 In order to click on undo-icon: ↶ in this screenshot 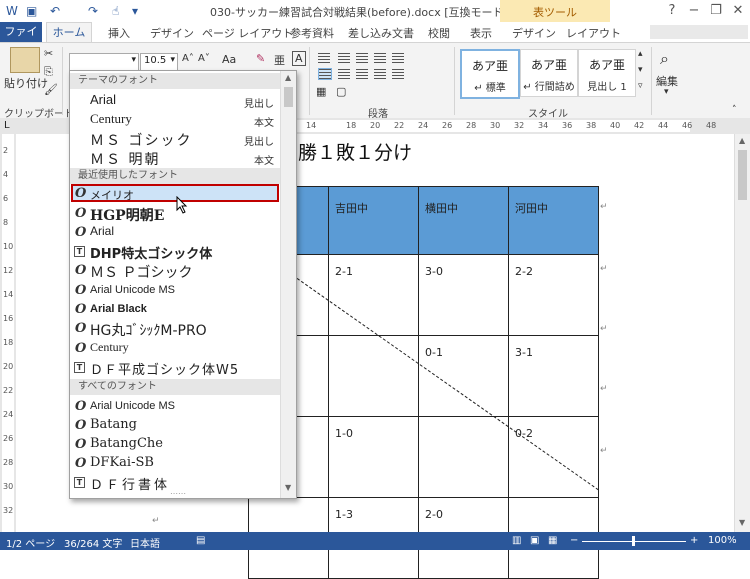, I will do `click(55, 11)`.